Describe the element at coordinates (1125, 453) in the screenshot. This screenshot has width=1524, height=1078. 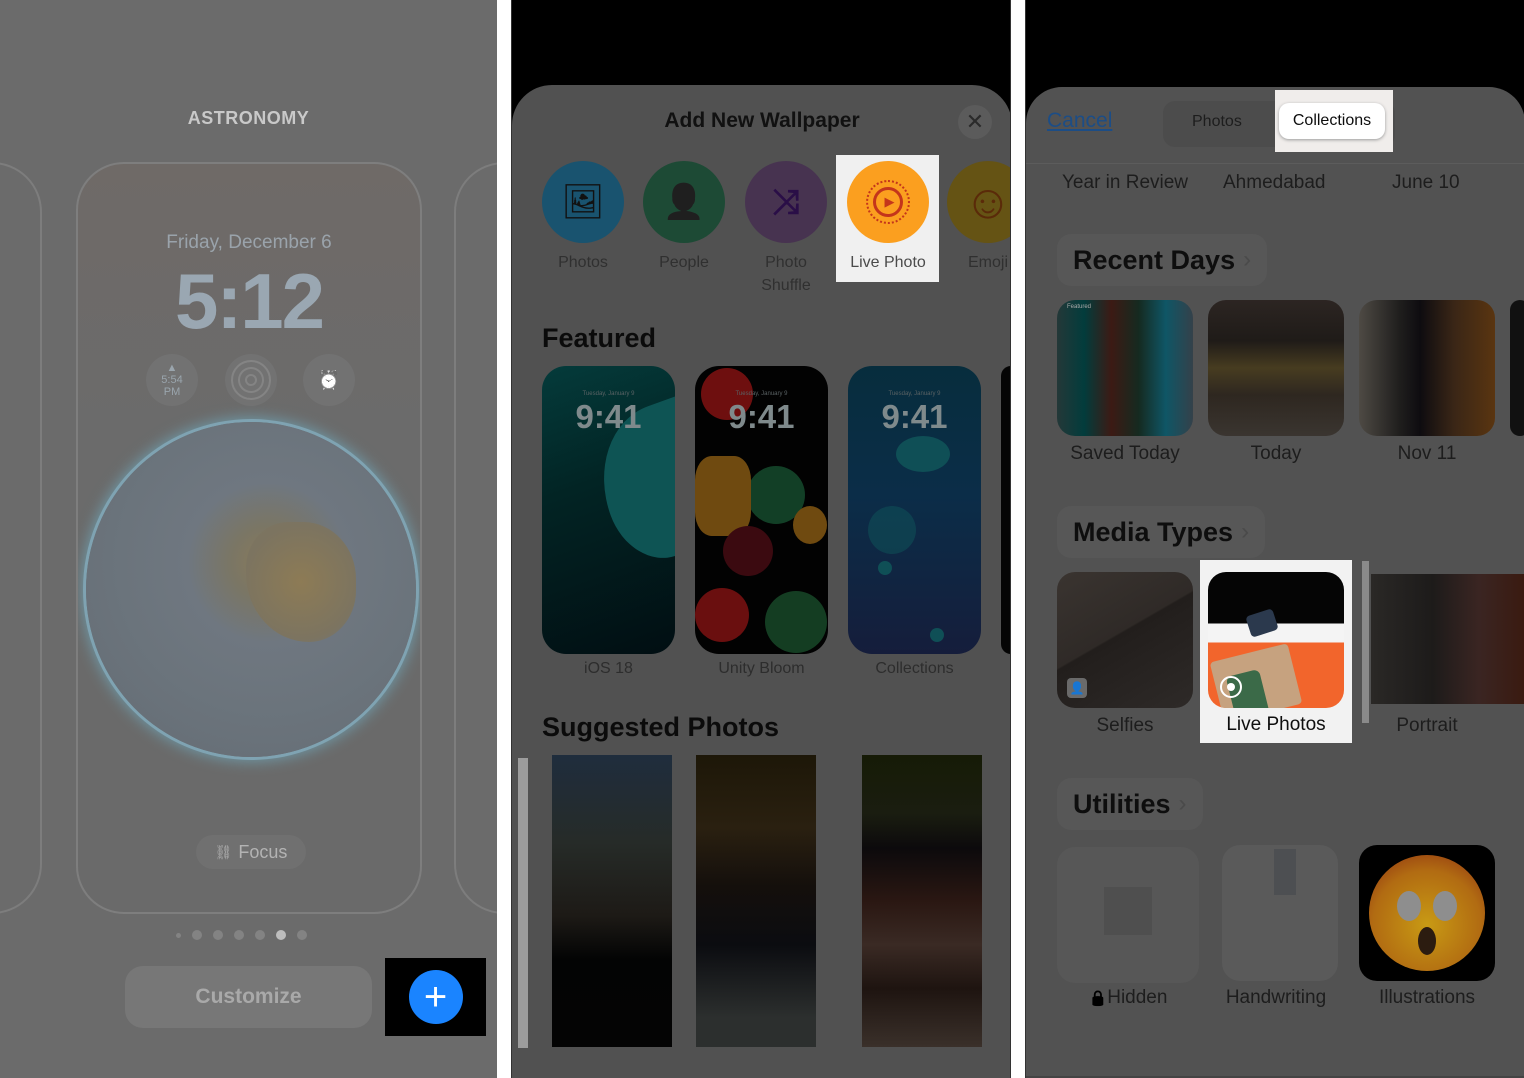
I see `tile-label: Saved Today` at that location.